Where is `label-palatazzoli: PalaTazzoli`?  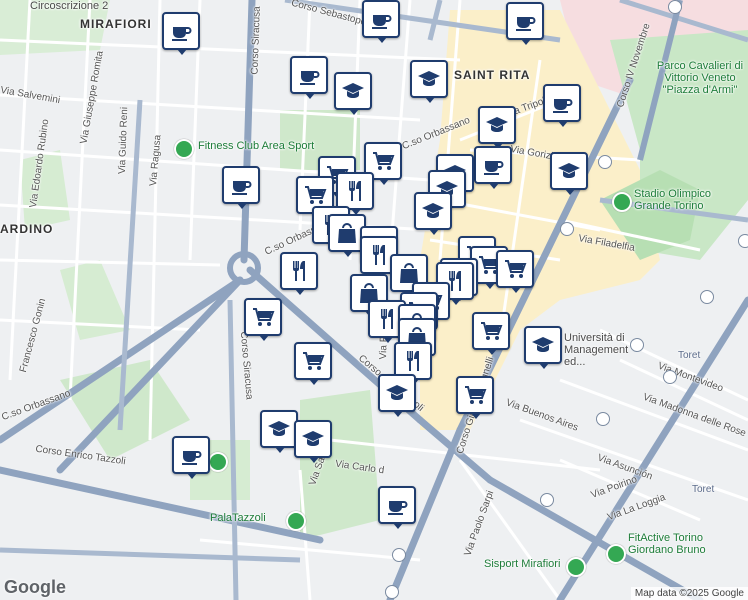 label-palatazzoli: PalaTazzoli is located at coordinates (238, 518).